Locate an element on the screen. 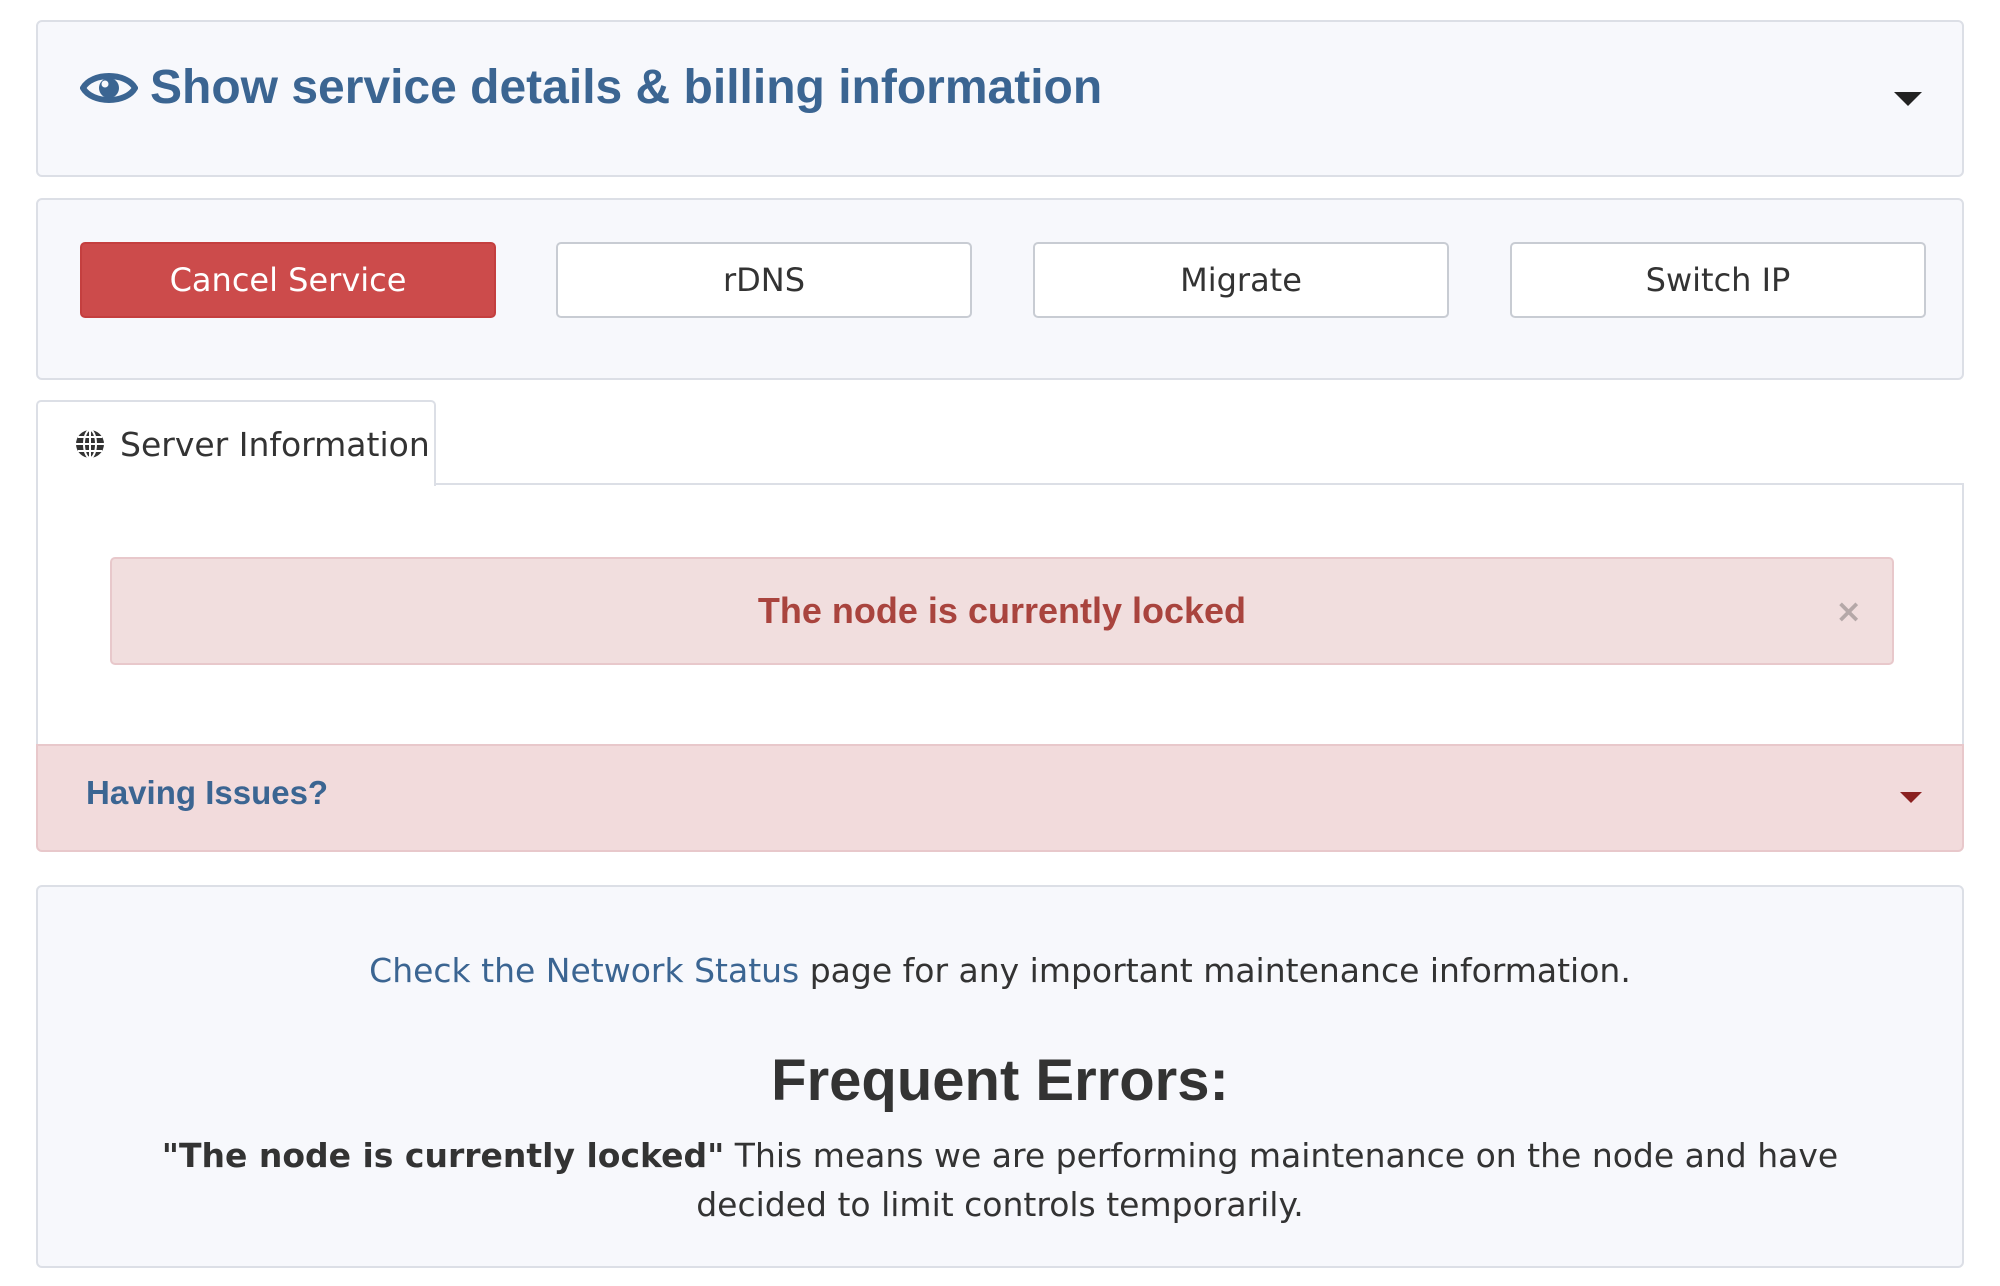 This screenshot has width=2000, height=1286. node-locked-alert: The node is currently locked × is located at coordinates (1002, 611).